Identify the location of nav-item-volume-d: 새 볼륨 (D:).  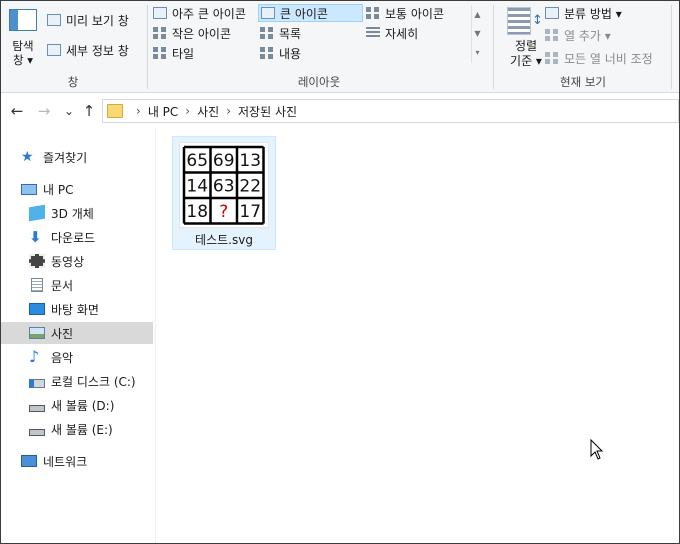
(77, 405).